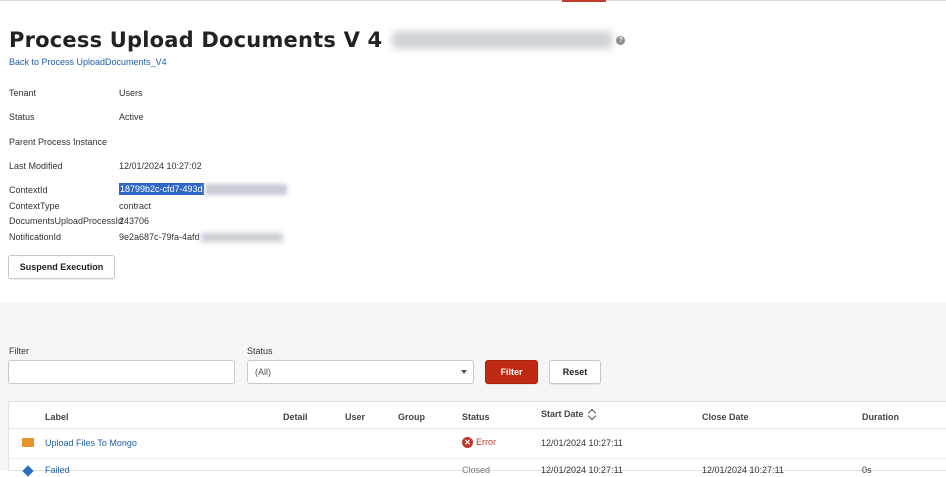  I want to click on row-label-link: Failed, so click(57, 470).